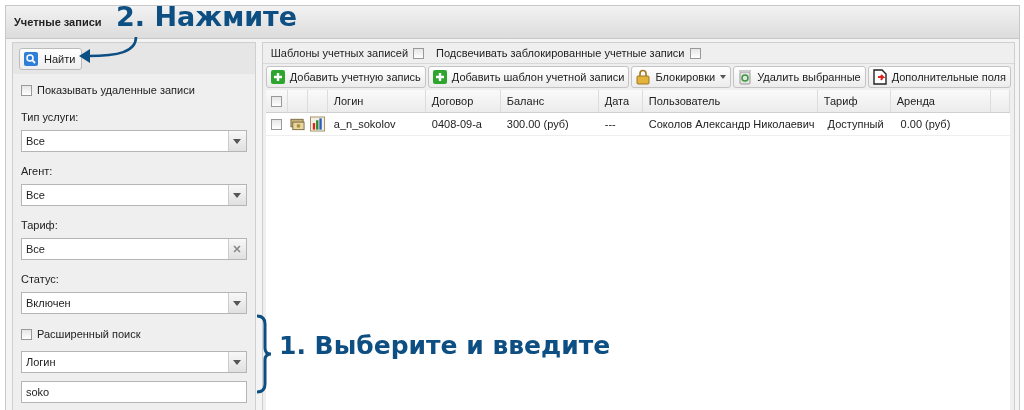  What do you see at coordinates (925, 124) in the screenshot?
I see `table-cell-text: 0.00 (руб)` at bounding box center [925, 124].